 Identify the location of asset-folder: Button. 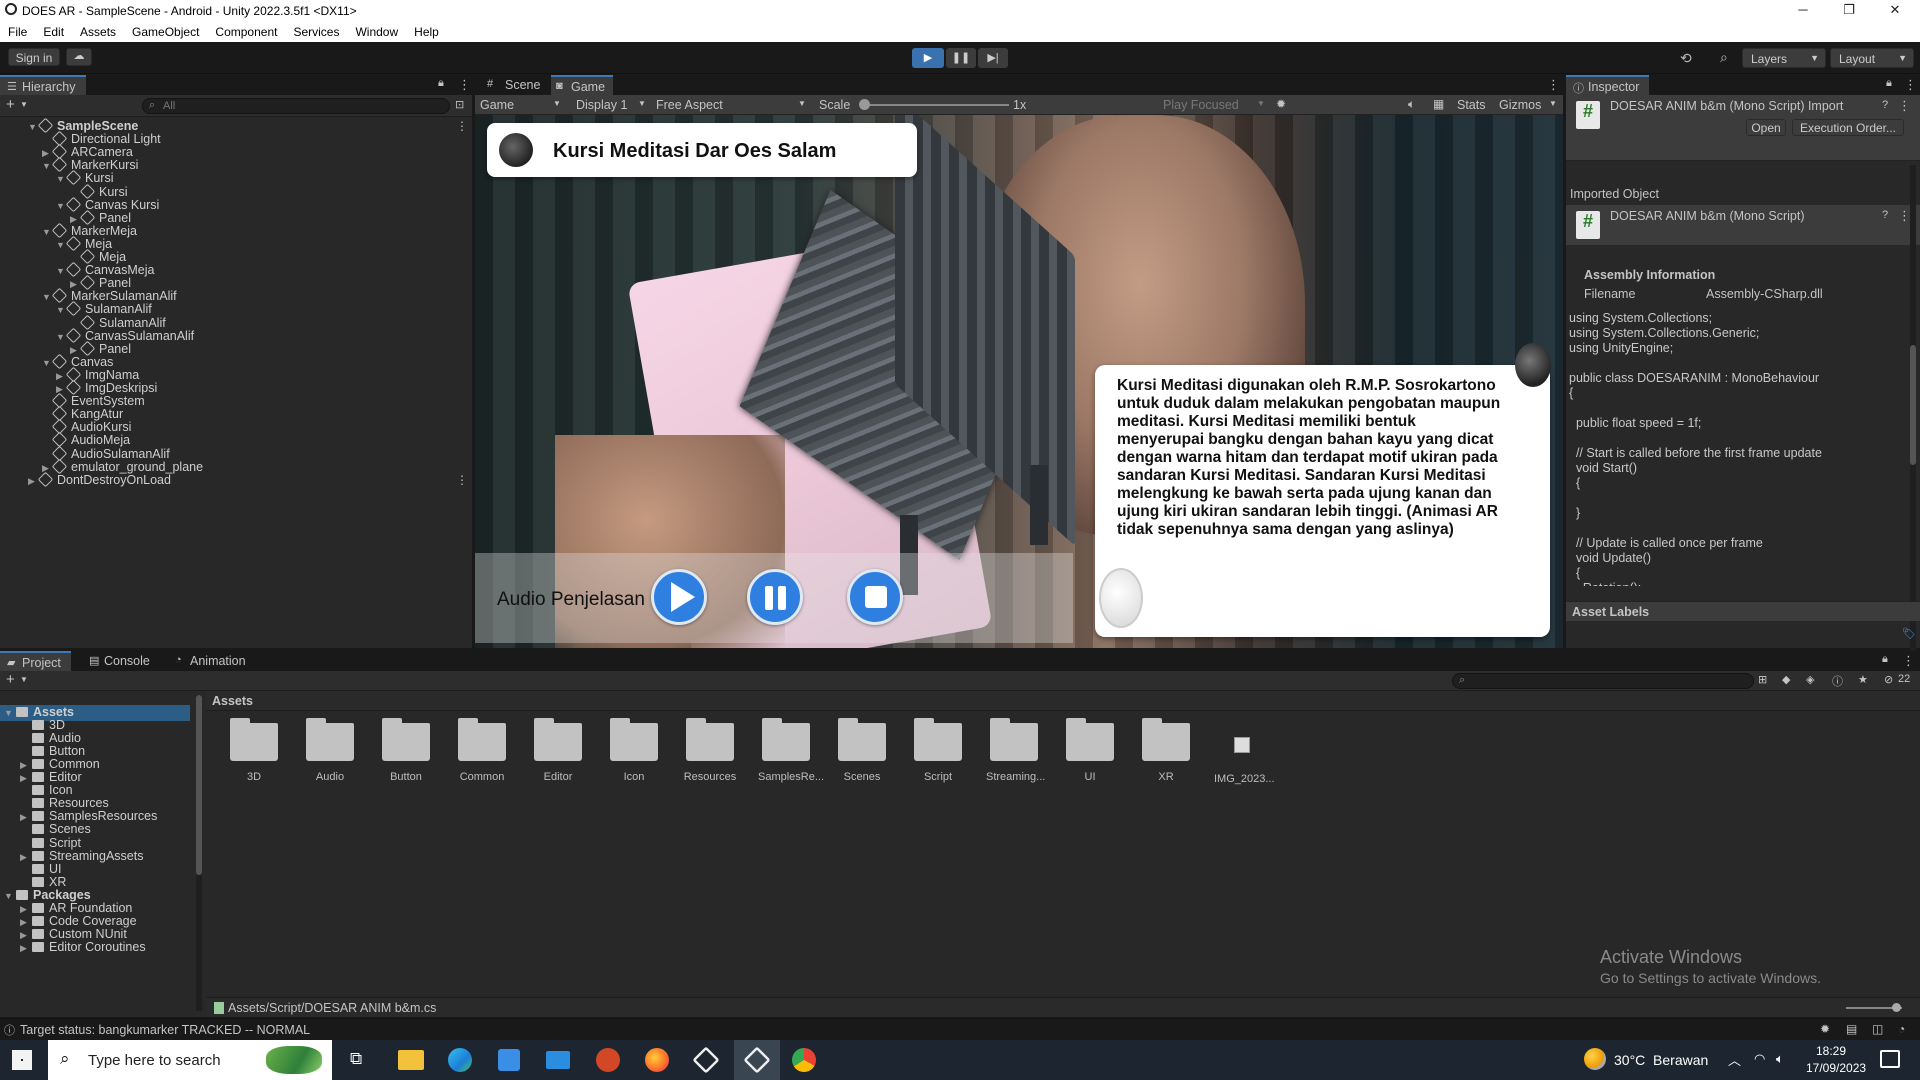
(406, 755).